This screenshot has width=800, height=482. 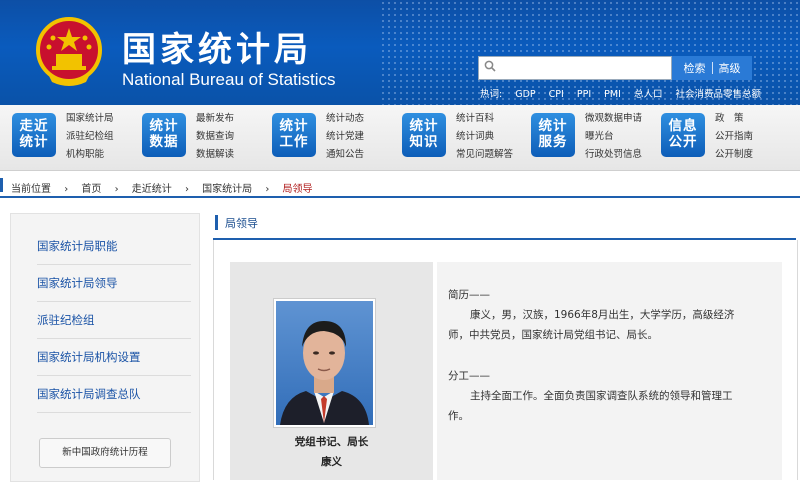 What do you see at coordinates (575, 68) in the screenshot?
I see `search-input` at bounding box center [575, 68].